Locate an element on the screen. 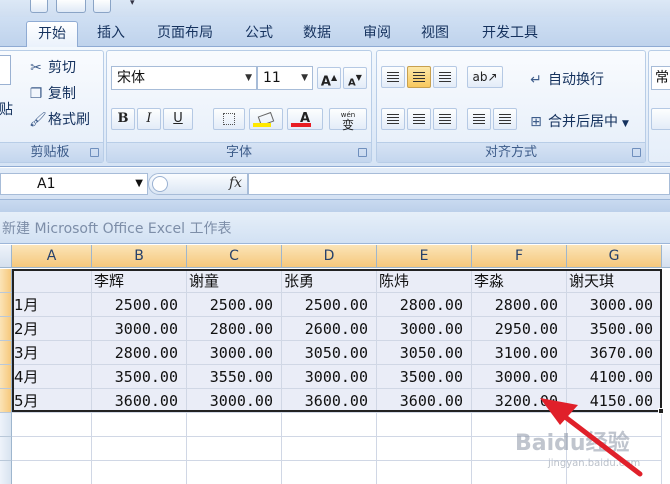  cell-g2: 3000.00 is located at coordinates (614, 305).